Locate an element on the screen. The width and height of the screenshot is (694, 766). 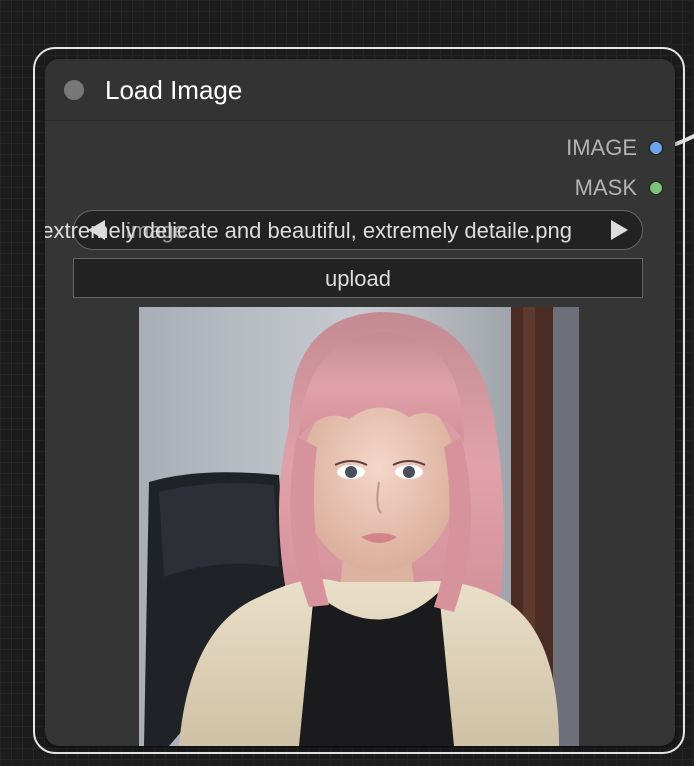
output-slot-image: IMAGE is located at coordinates (614, 148).